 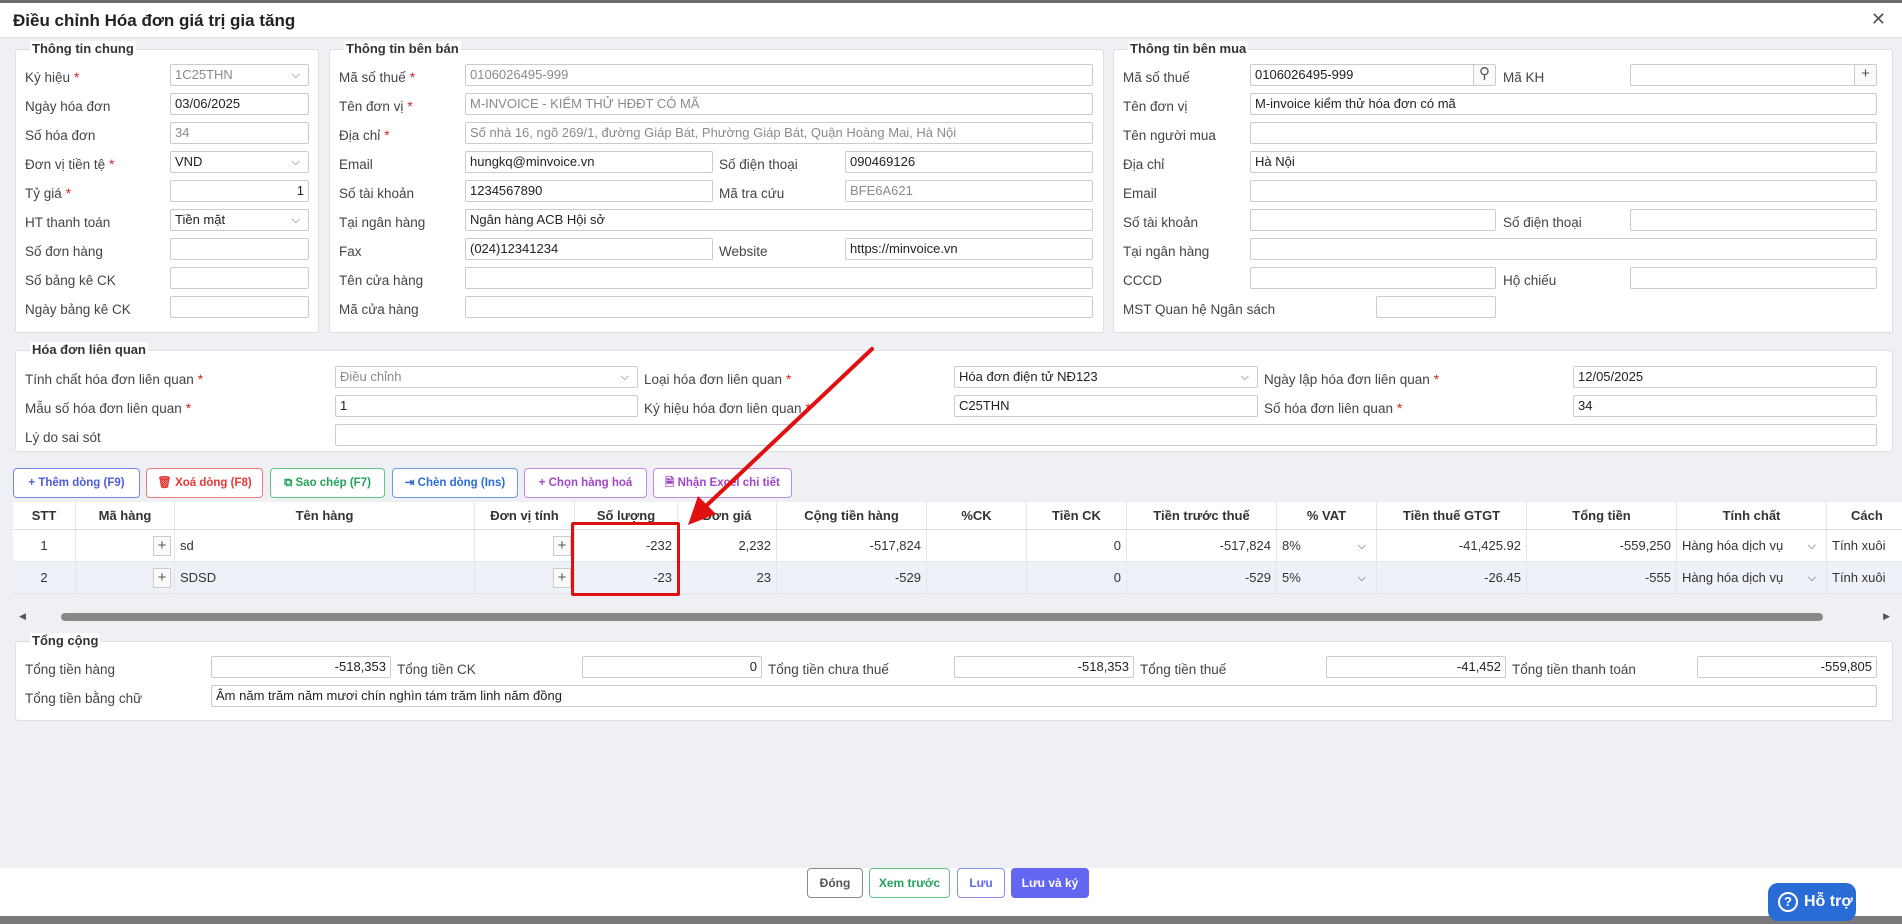 I want to click on header-vat: % VAT, so click(x=1327, y=515).